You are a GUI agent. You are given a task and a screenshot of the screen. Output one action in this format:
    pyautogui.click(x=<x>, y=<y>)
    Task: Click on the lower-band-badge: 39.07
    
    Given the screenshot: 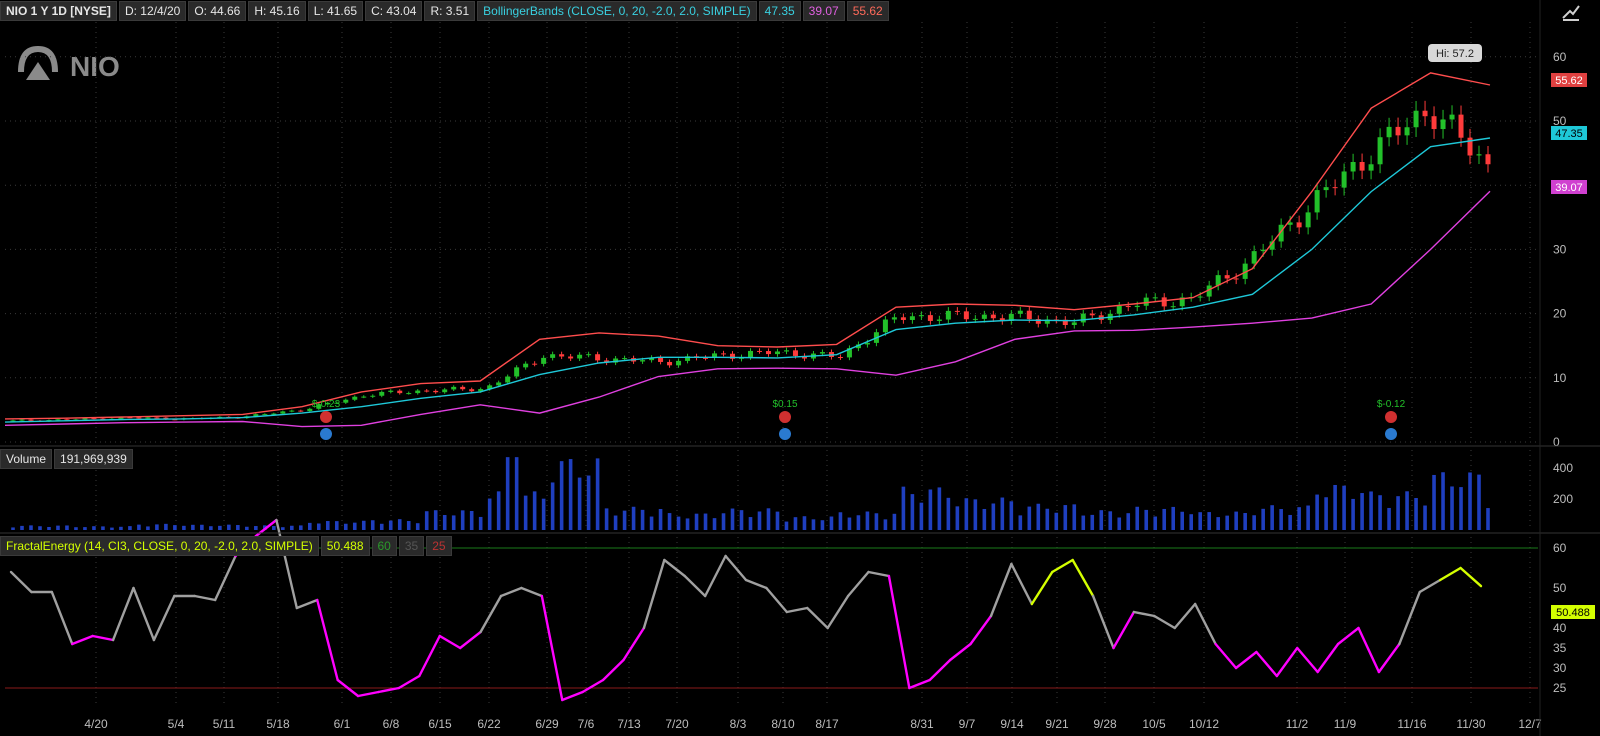 What is the action you would take?
    pyautogui.click(x=1569, y=187)
    